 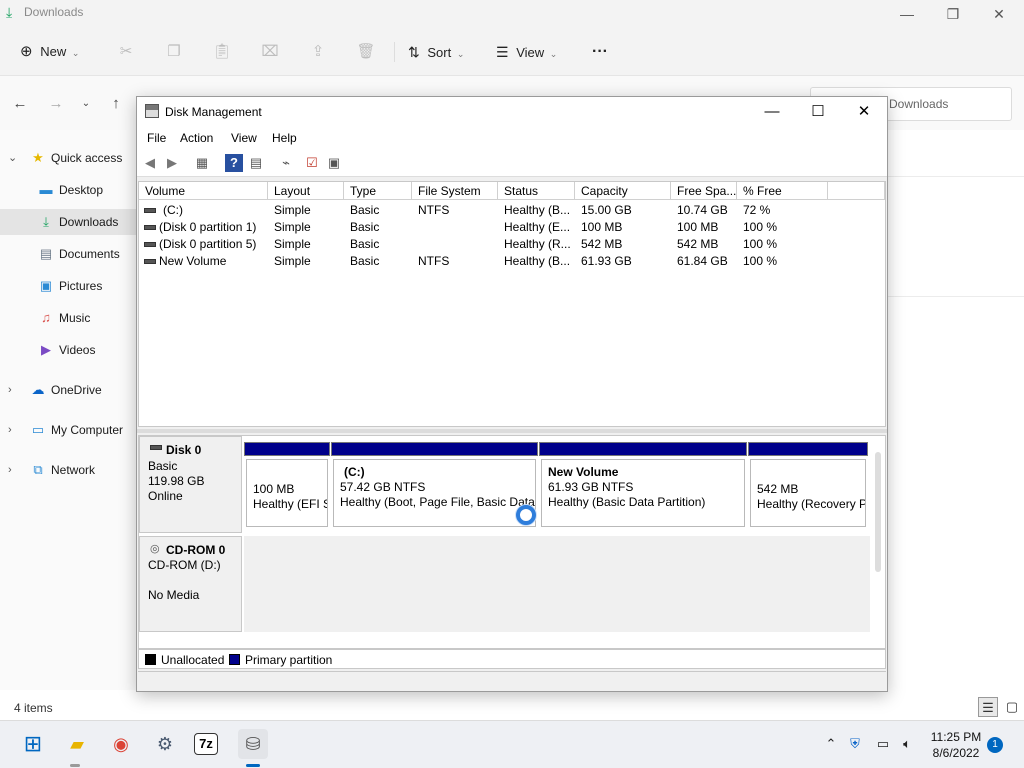 I want to click on details-view-icon: ☰, so click(x=988, y=707).